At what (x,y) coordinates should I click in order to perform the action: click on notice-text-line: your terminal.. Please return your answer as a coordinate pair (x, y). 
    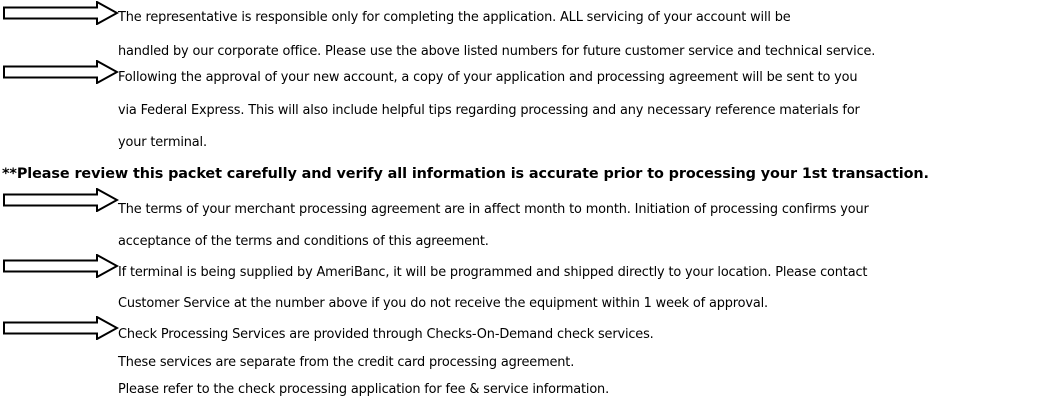
    Looking at the image, I should click on (162, 142).